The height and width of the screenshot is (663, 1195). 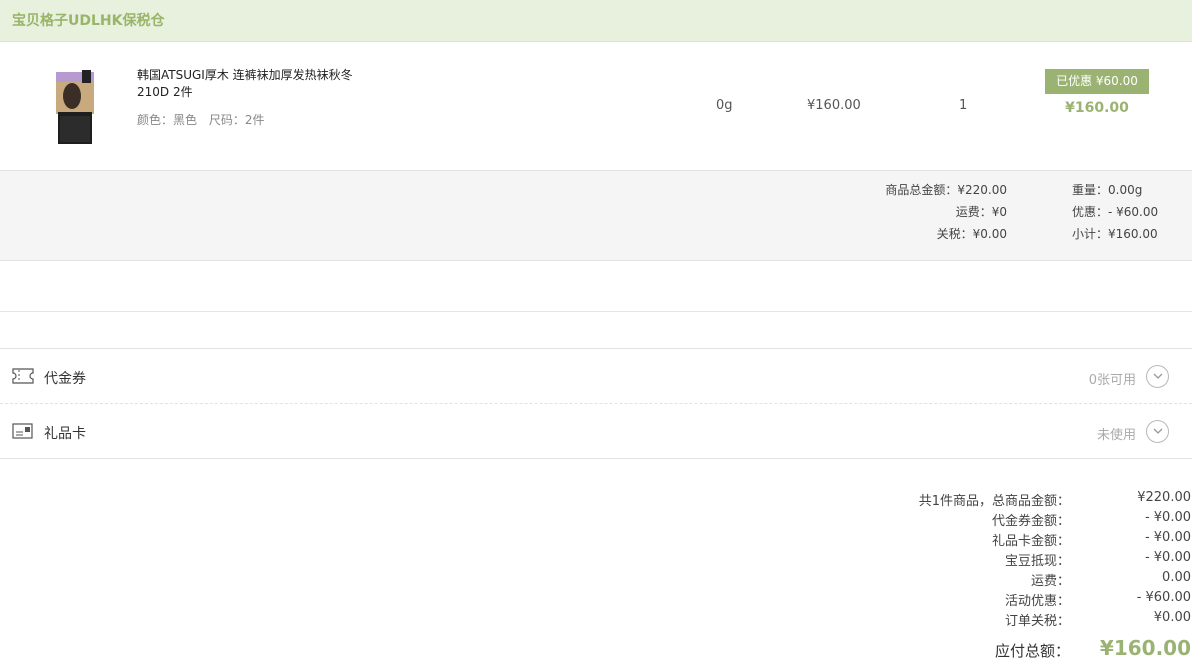 I want to click on total-line: 代金券金额： - ¥0.00, so click(x=597, y=520).